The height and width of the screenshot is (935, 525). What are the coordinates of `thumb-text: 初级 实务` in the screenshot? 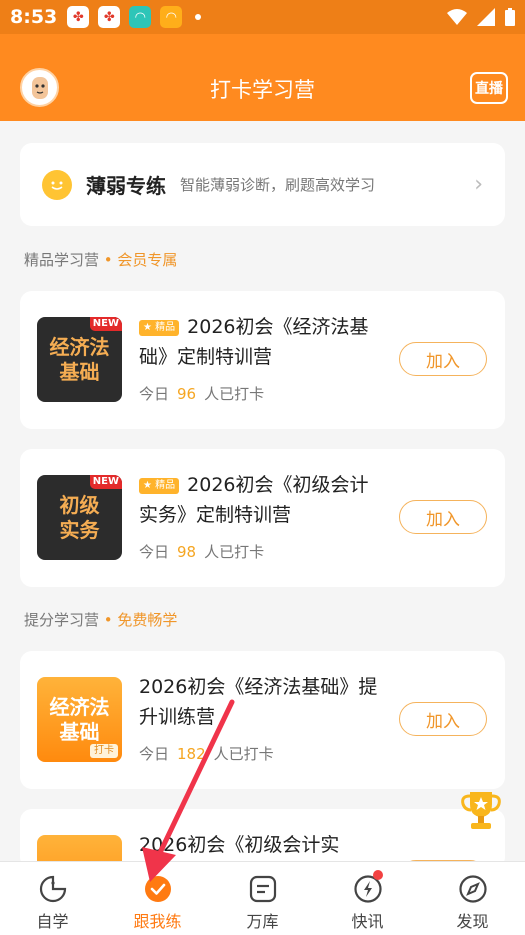 It's located at (79, 517).